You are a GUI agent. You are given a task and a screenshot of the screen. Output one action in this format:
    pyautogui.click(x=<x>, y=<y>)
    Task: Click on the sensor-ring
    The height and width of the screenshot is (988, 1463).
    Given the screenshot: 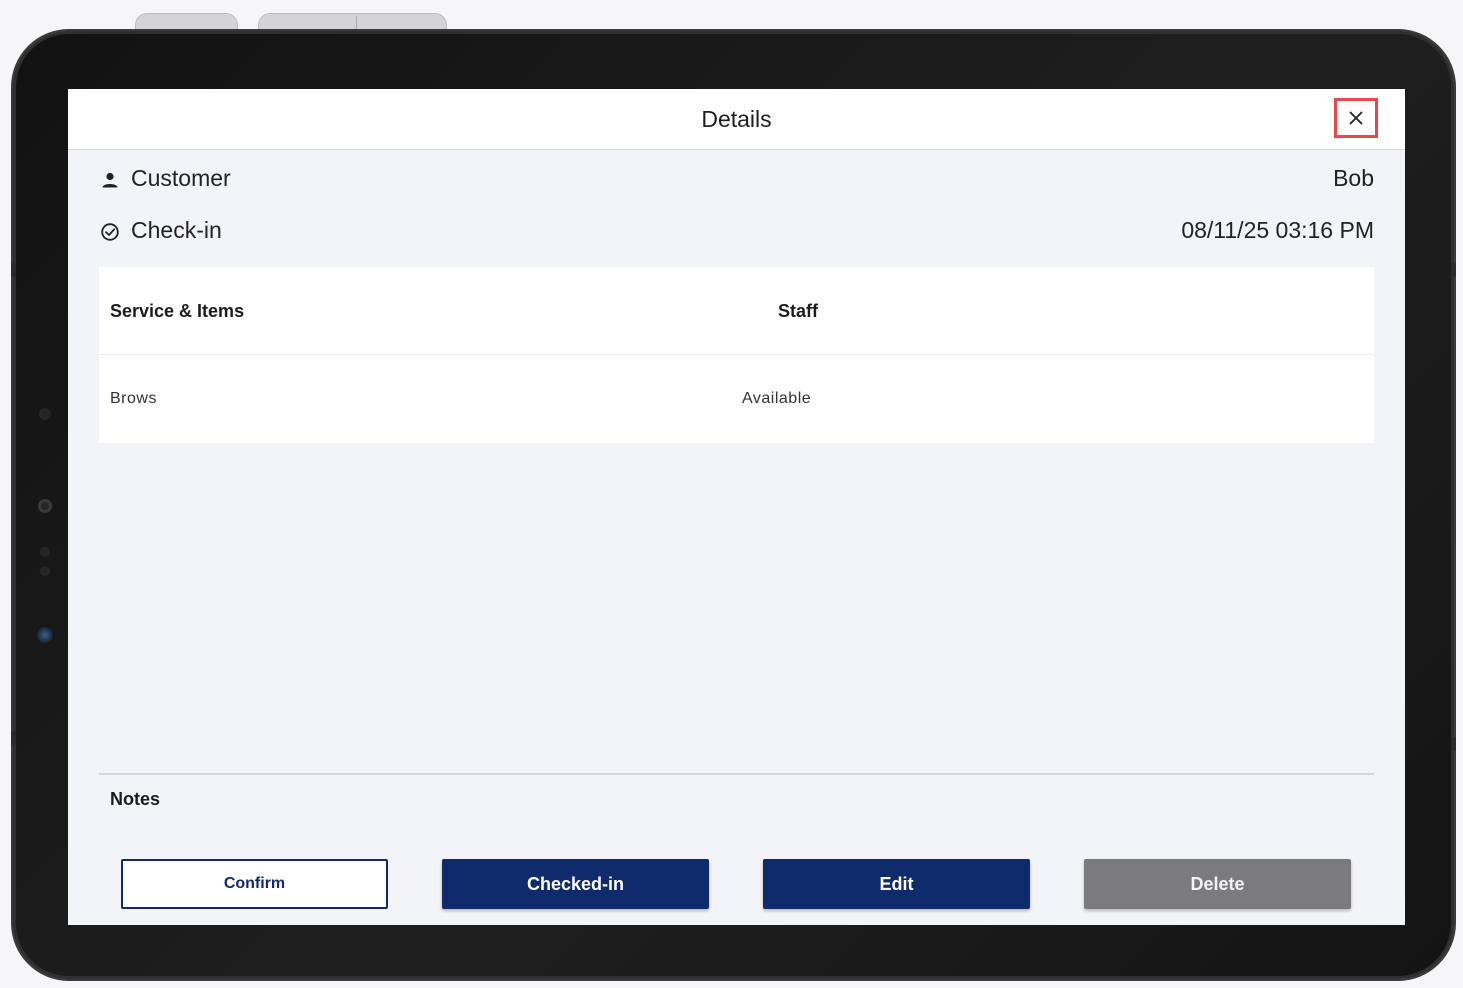 What is the action you would take?
    pyautogui.click(x=45, y=506)
    